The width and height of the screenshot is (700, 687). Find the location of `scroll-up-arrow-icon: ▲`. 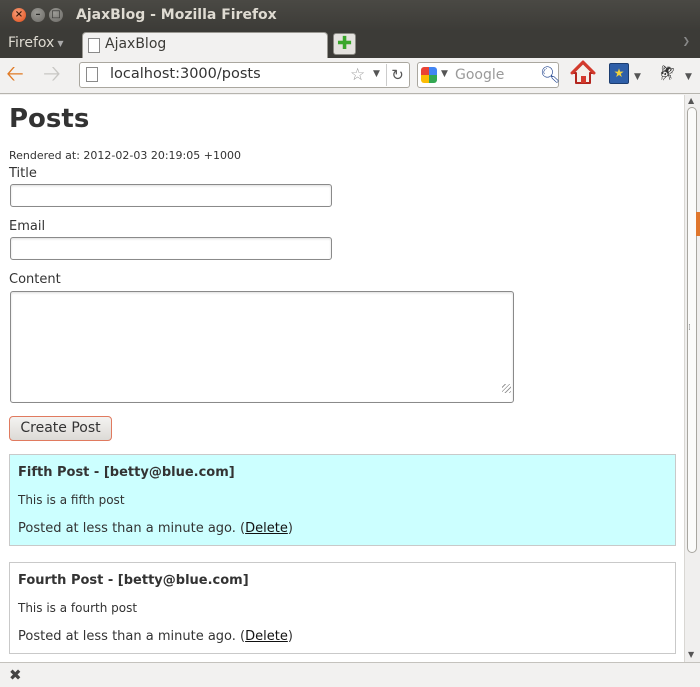

scroll-up-arrow-icon: ▲ is located at coordinates (691, 100).